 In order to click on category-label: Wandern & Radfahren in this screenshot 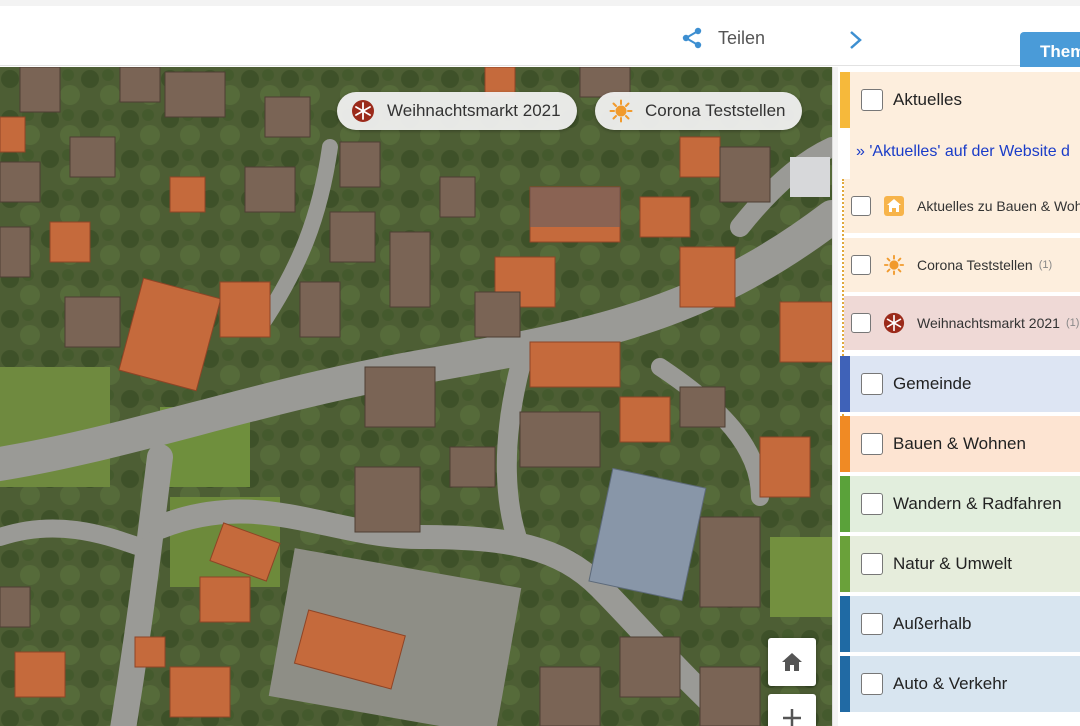, I will do `click(977, 503)`.